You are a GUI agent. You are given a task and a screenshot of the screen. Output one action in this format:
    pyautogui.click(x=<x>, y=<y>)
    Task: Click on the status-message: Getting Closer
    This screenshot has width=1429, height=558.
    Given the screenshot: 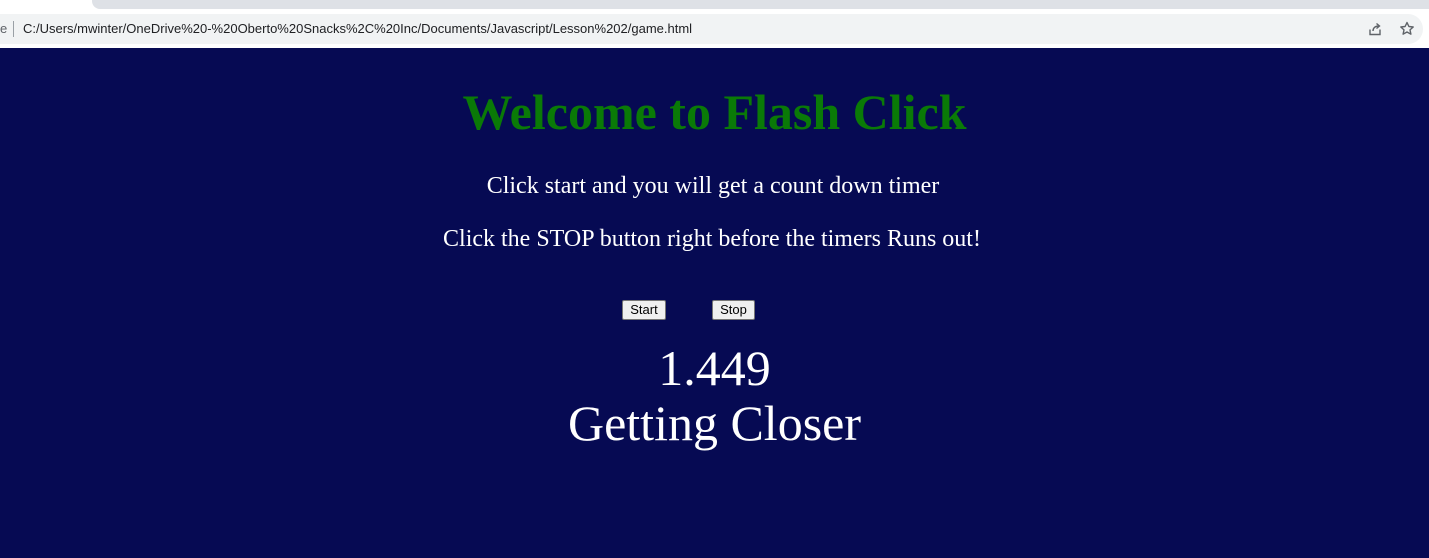 What is the action you would take?
    pyautogui.click(x=714, y=423)
    